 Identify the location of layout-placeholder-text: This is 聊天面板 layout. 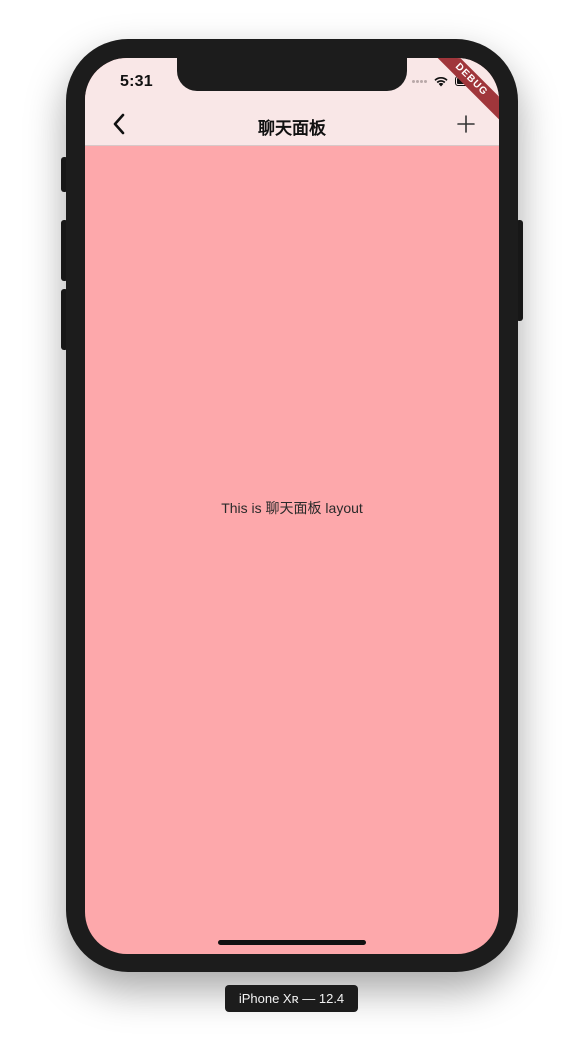
(292, 508).